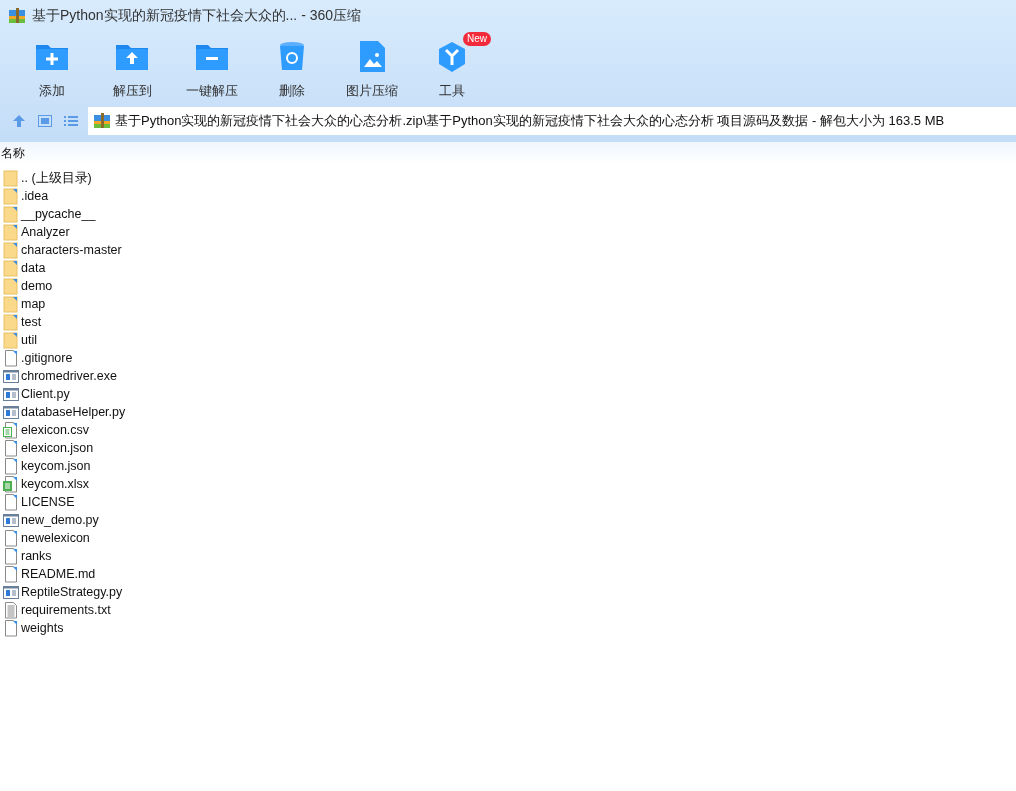 This screenshot has height=791, width=1016. I want to click on toolbar-button: 图片压缩, so click(372, 67).